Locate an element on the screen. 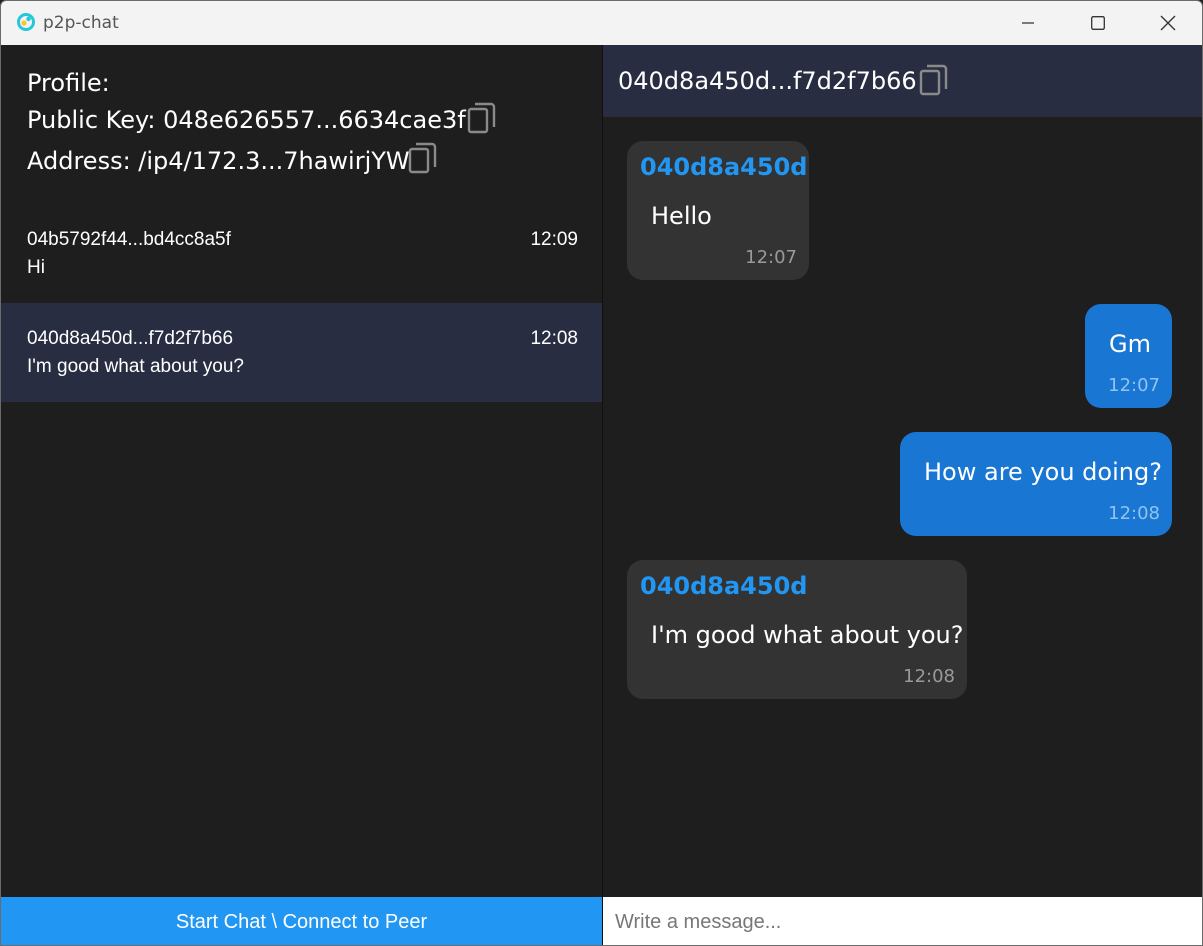 This screenshot has height=946, width=1203. message-bubble-outgoing: How are you doing? 12:08 is located at coordinates (1036, 484).